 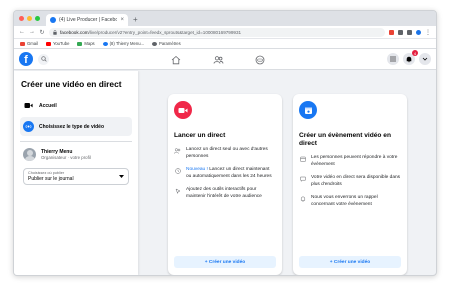 What do you see at coordinates (37, 18) in the screenshot?
I see `maximize-window-button` at bounding box center [37, 18].